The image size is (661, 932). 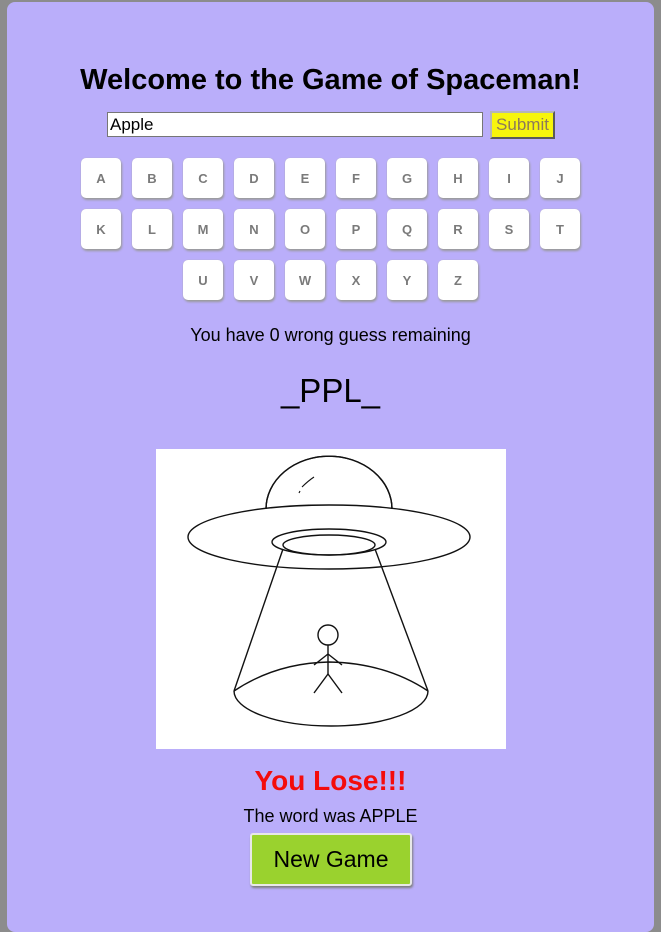 I want to click on letter-button-a: A, so click(x=101, y=178).